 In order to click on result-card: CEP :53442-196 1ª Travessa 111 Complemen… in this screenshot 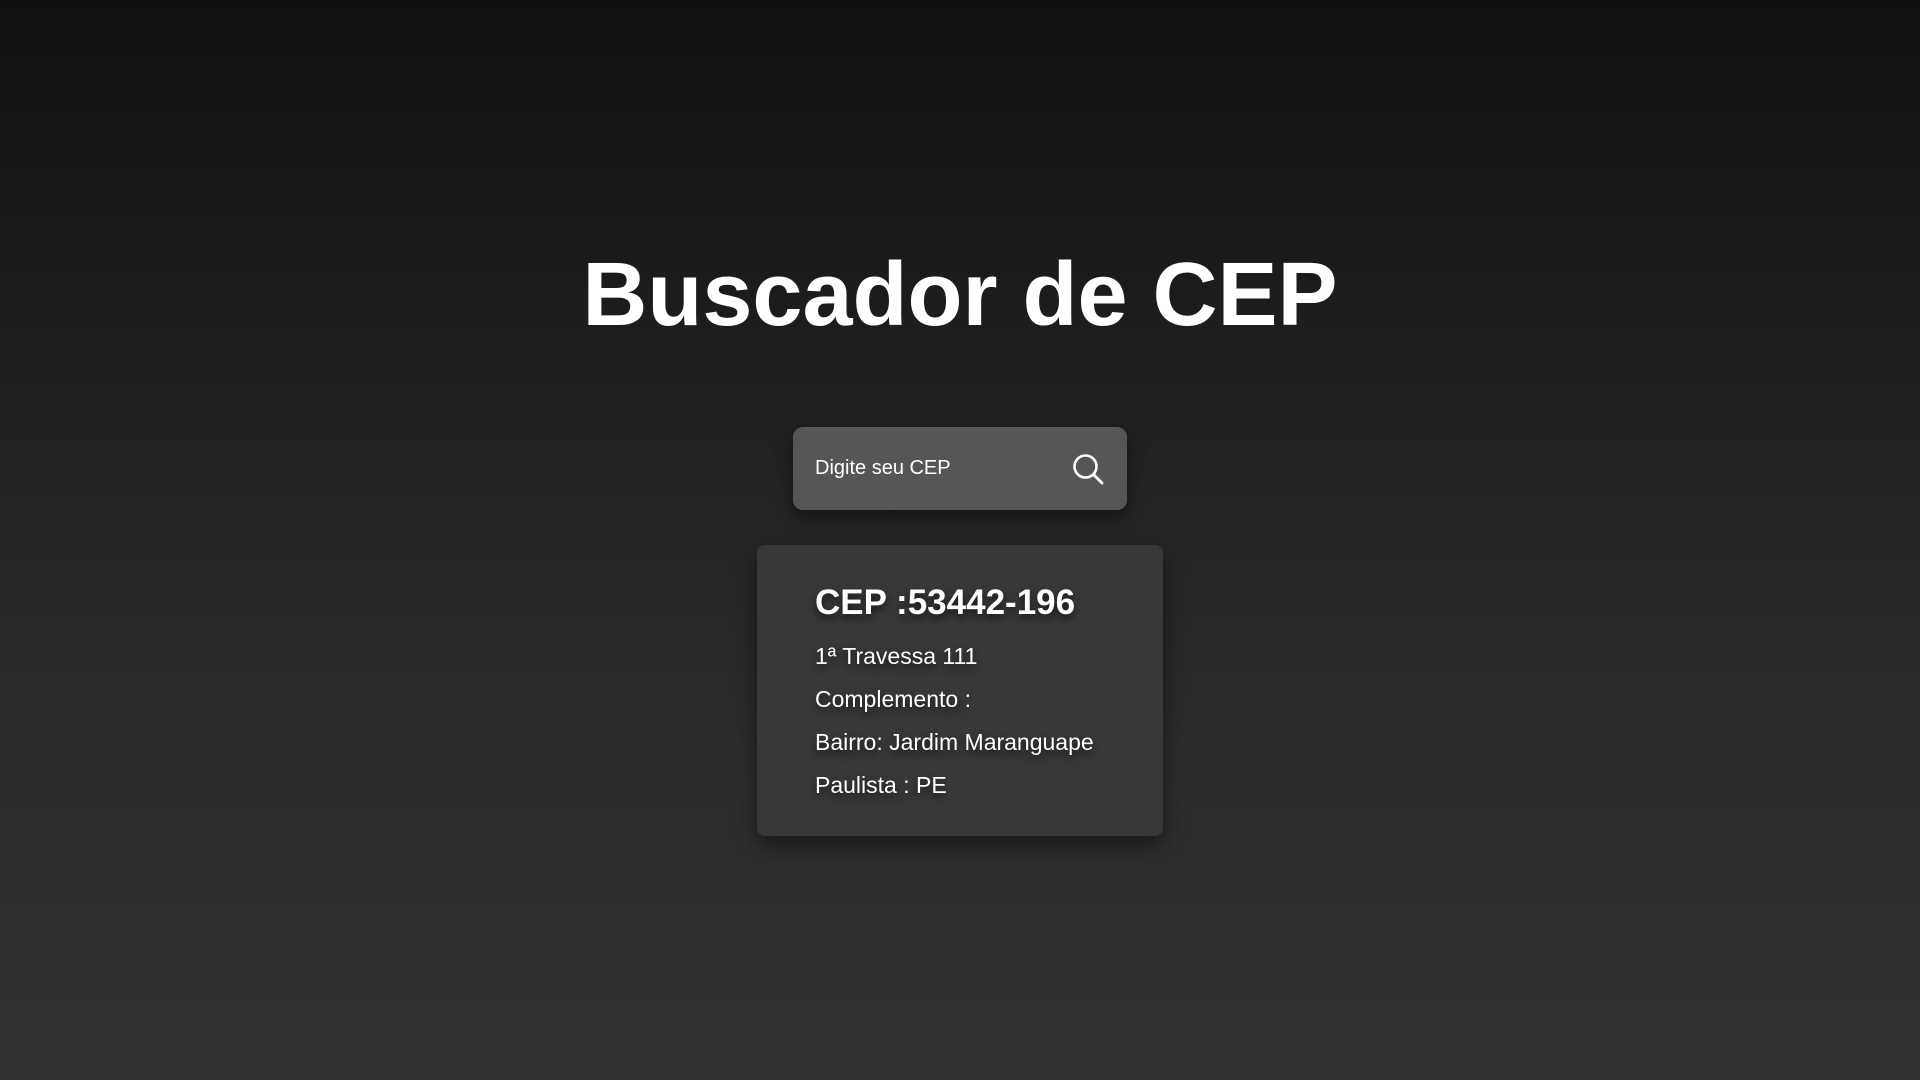, I will do `click(960, 690)`.